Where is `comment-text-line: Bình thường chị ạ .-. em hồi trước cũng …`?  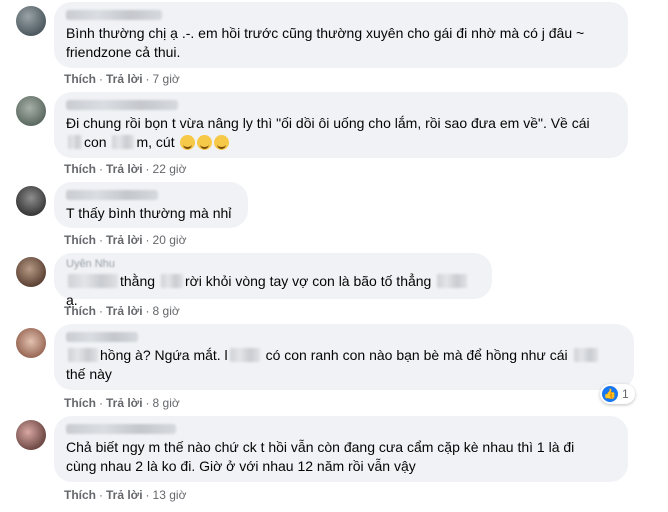 comment-text-line: Bình thường chị ạ .-. em hồi trước cũng … is located at coordinates (325, 33).